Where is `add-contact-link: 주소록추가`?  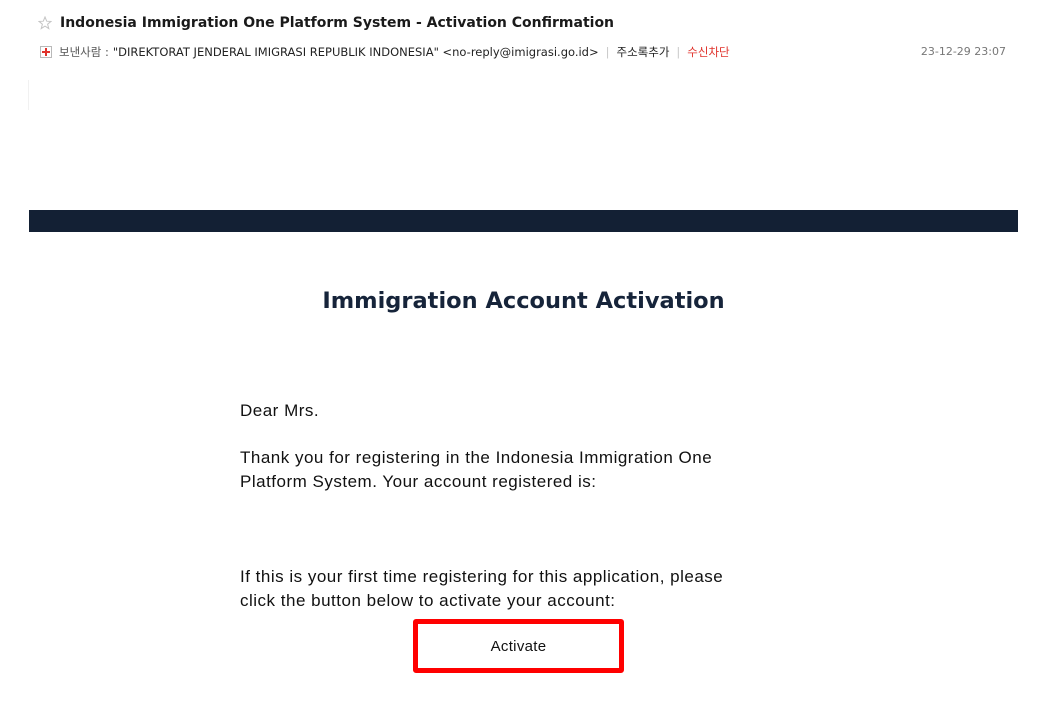 add-contact-link: 주소록추가 is located at coordinates (643, 52).